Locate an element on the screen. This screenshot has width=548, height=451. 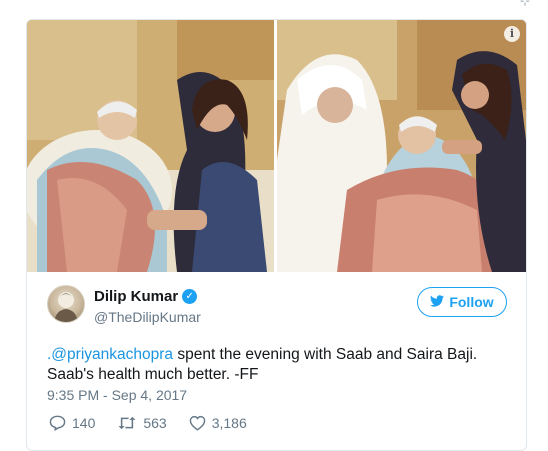
verified-badge-icon: ✓ is located at coordinates (190, 296).